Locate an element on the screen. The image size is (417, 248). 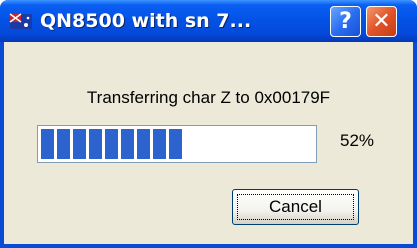
cancel-button: Cancel is located at coordinates (295, 207).